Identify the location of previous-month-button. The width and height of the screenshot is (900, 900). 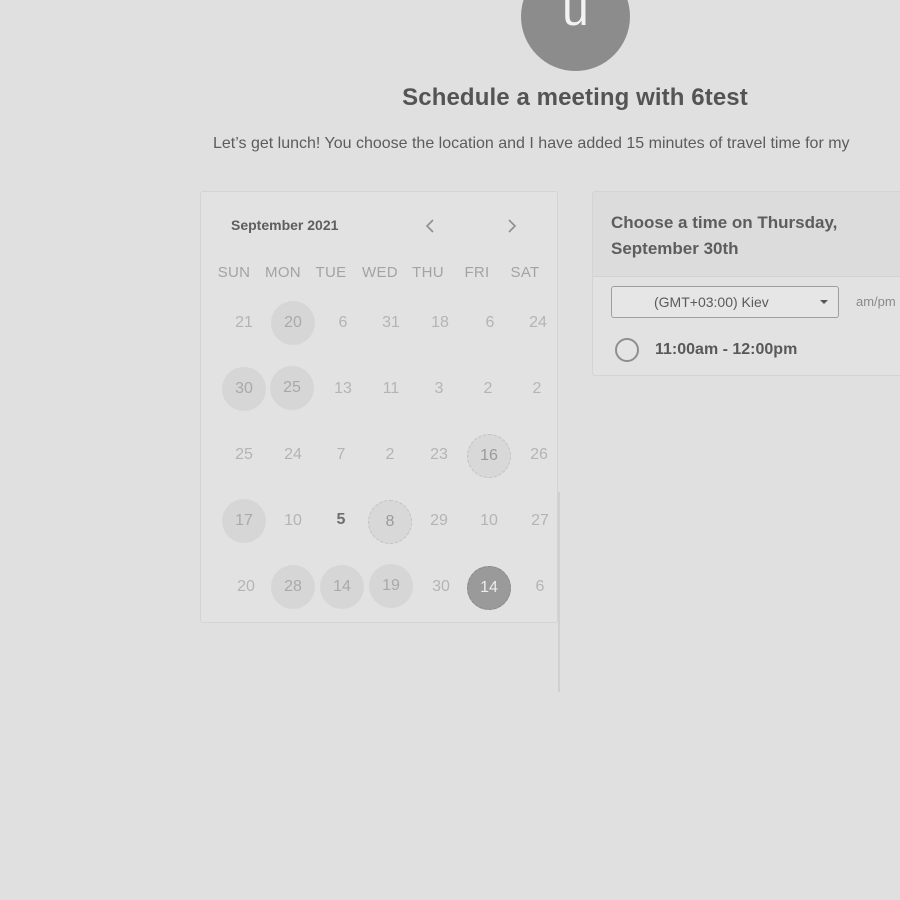
(431, 226).